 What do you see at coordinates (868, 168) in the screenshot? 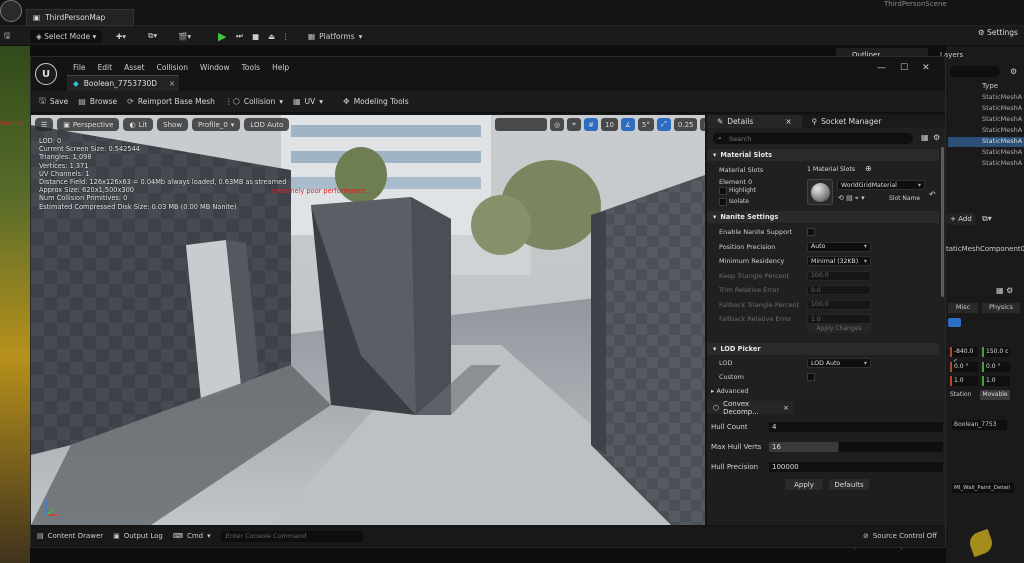
I see `add-slot-icon: ⊕` at bounding box center [868, 168].